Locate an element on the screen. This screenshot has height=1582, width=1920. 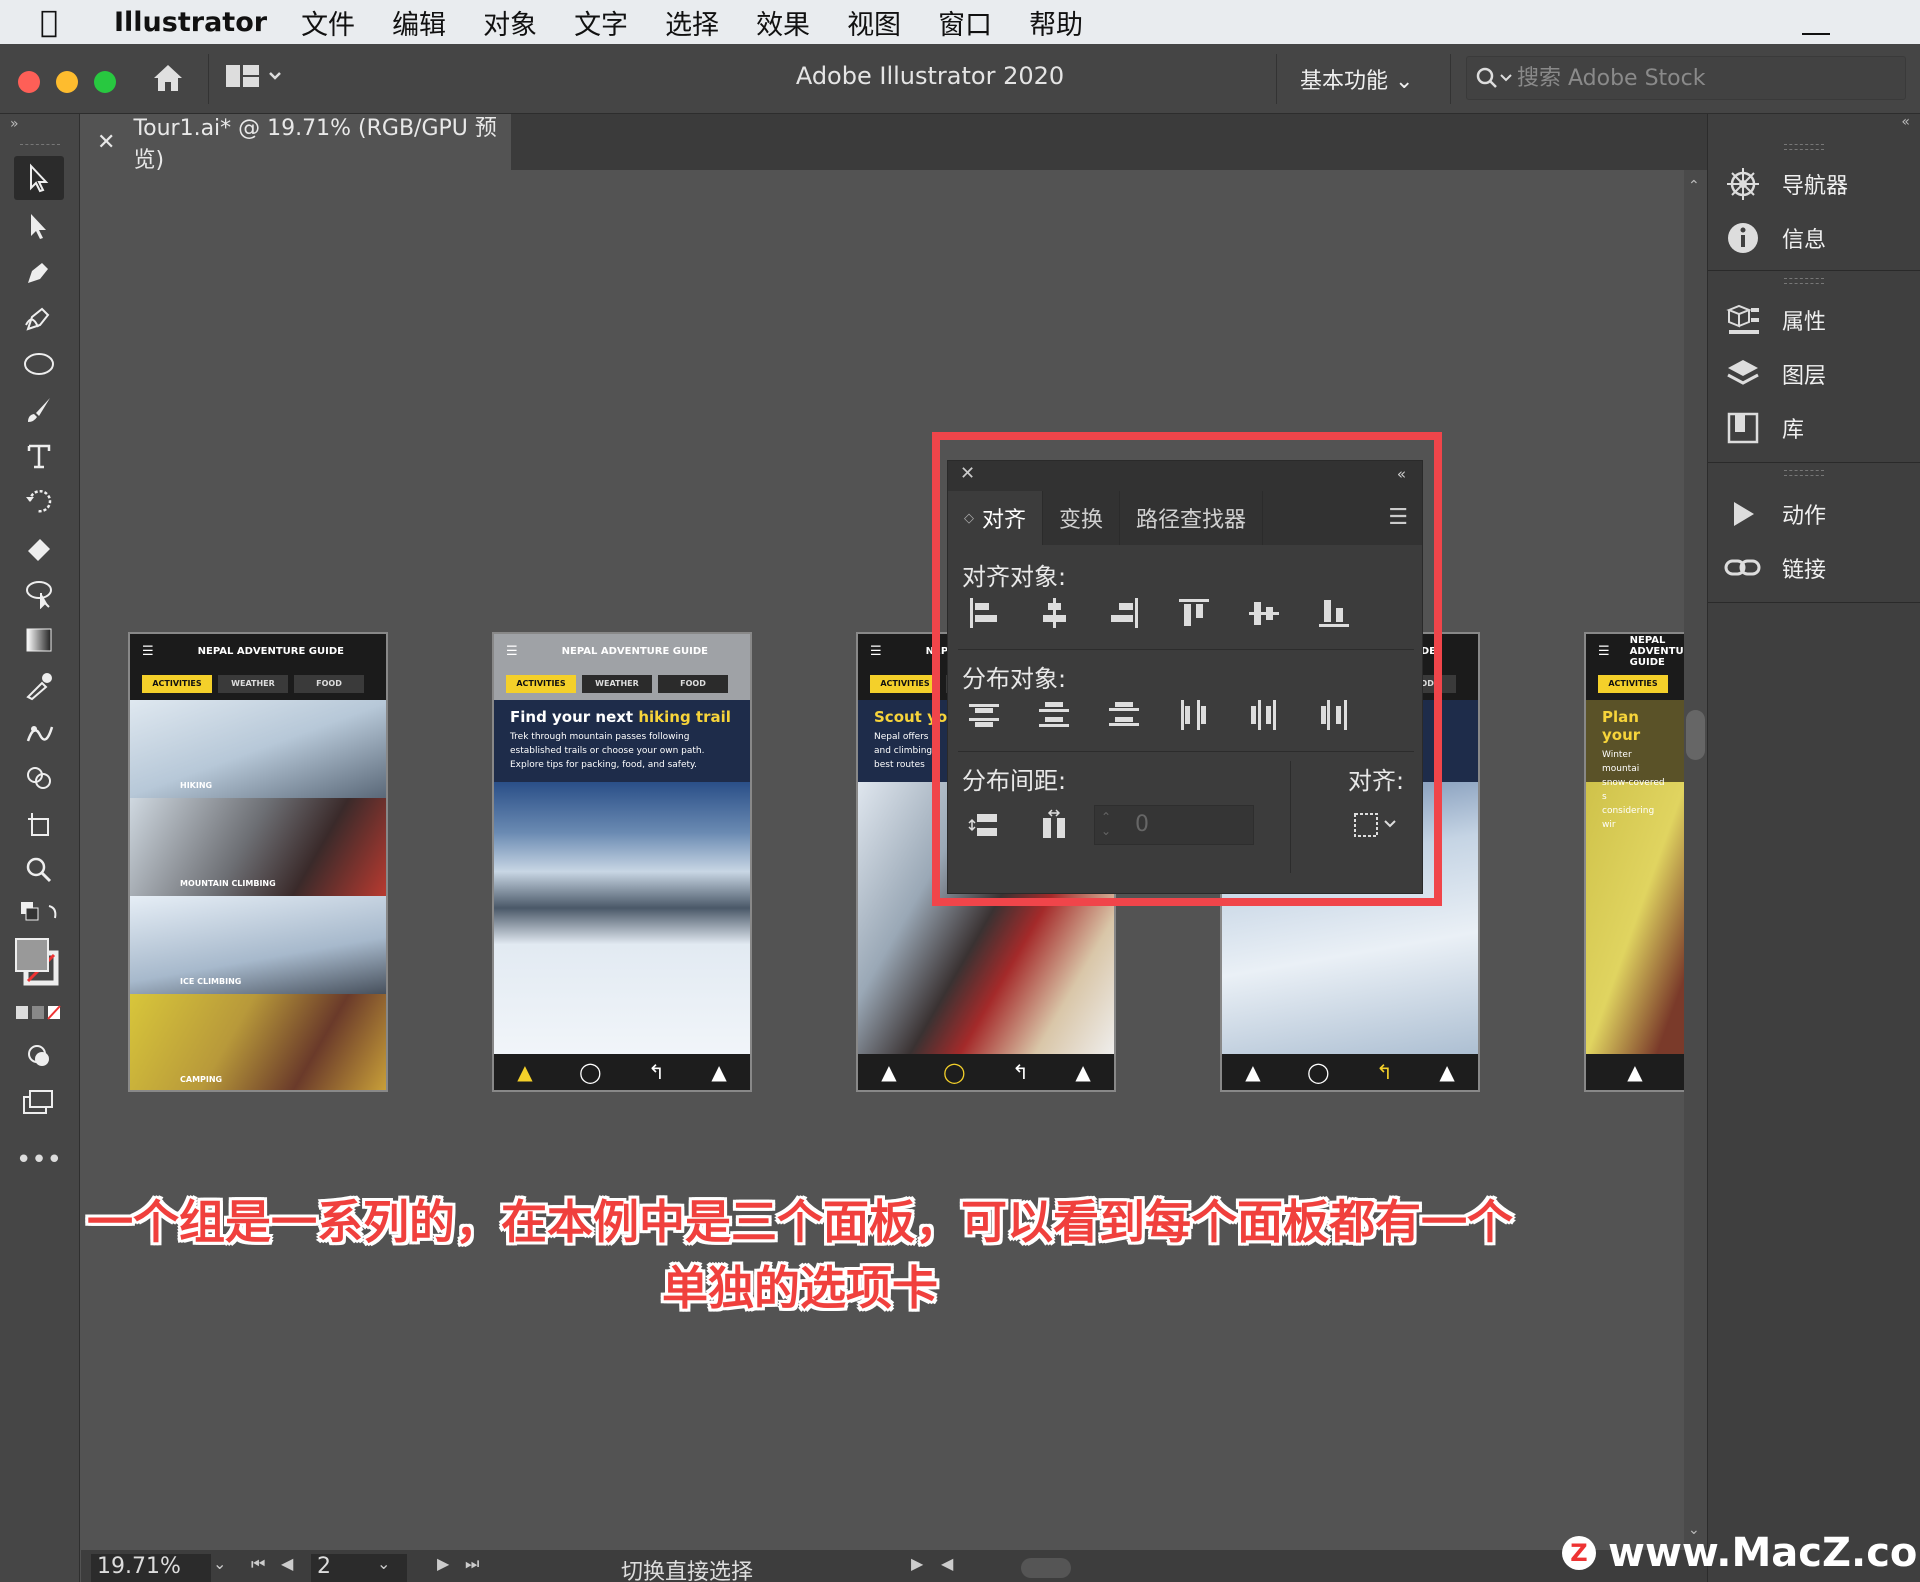
dock-item-libraries: 库 is located at coordinates (1819, 428).